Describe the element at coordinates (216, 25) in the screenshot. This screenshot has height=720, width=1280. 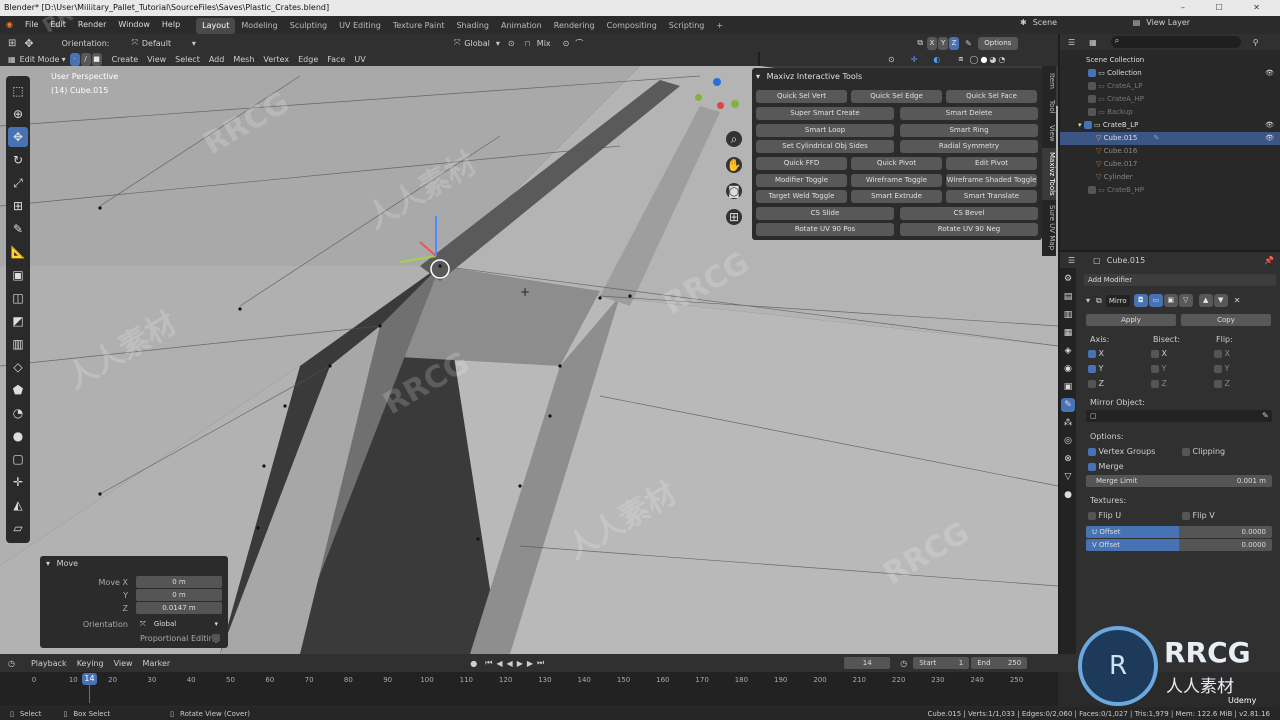
I see `workspace-tab-layout: Layout` at that location.